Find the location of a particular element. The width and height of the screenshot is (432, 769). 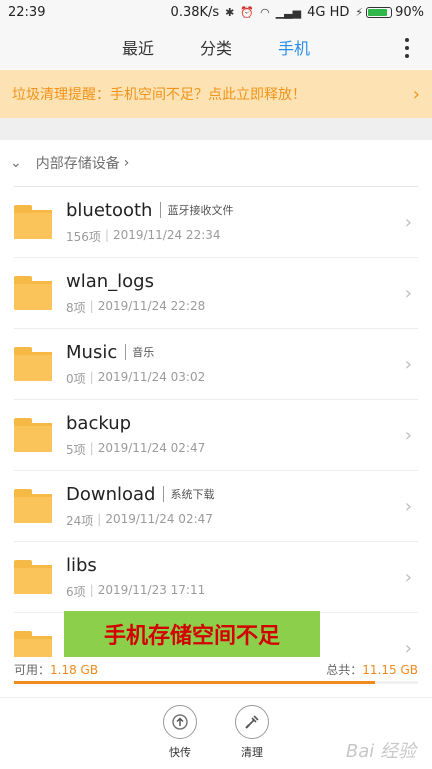

list-item: wlan_logs 8项 | 2019/11/24 22:28 › is located at coordinates (216, 293).